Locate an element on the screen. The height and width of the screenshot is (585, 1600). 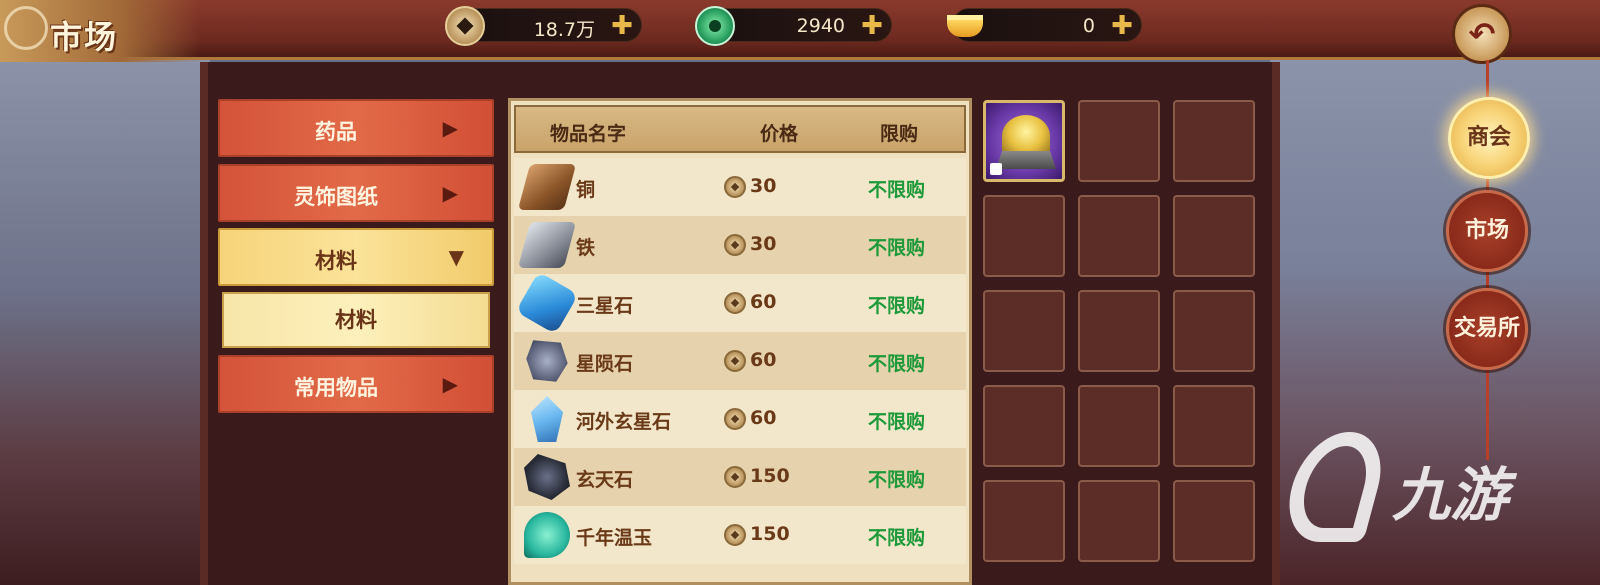
dark-stone-icon is located at coordinates (547, 477).